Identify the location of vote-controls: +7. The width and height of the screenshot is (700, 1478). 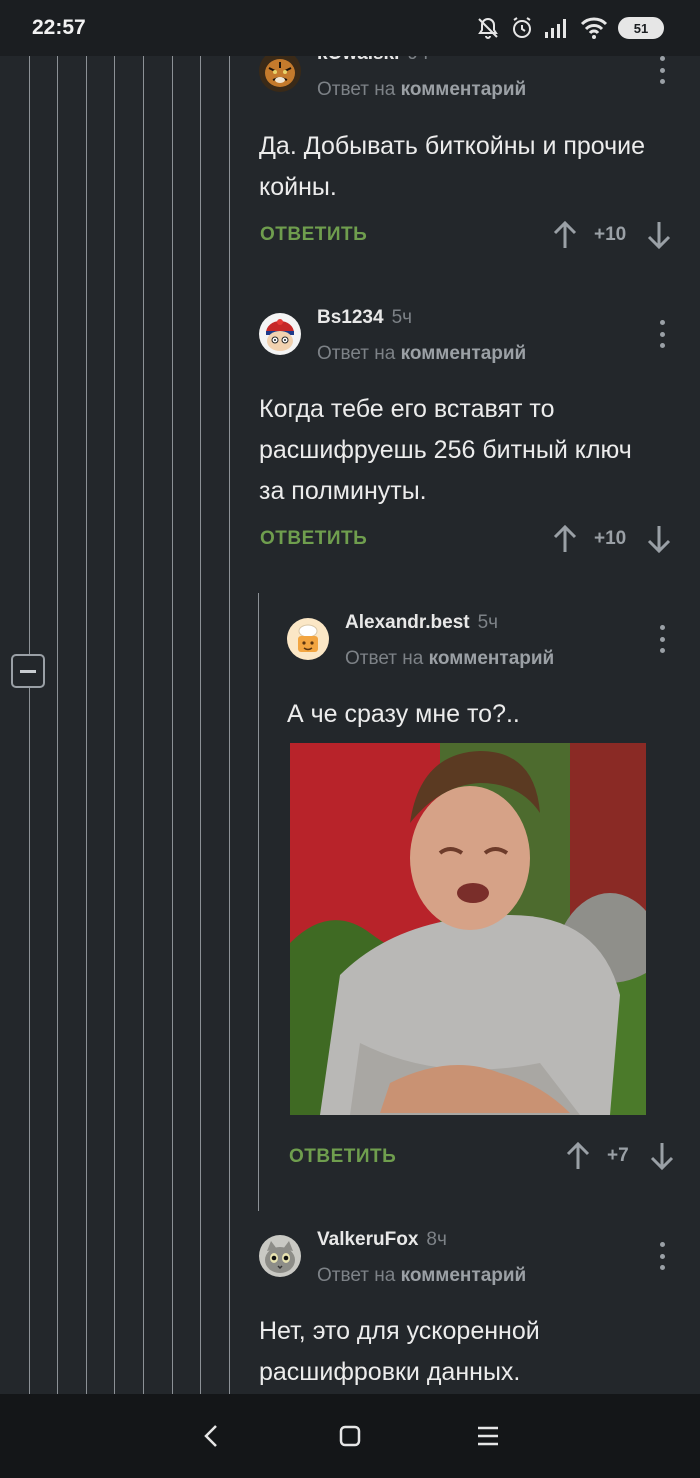
(620, 1156).